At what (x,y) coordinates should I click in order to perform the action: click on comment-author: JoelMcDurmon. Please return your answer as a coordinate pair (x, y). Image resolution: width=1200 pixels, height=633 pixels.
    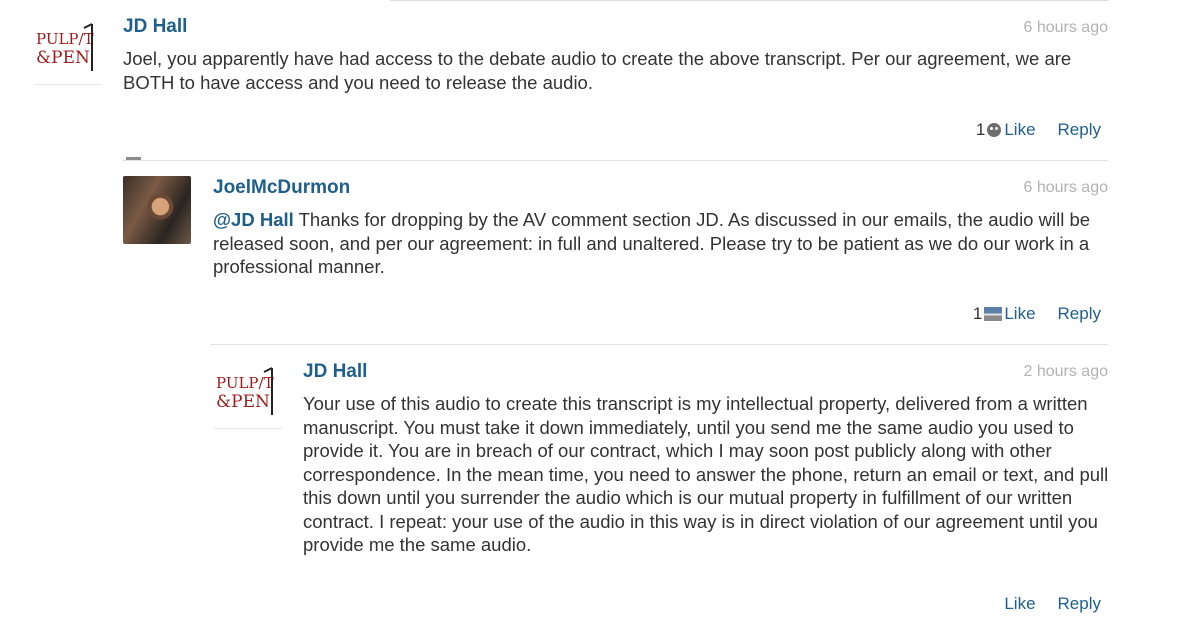
    Looking at the image, I should click on (281, 188).